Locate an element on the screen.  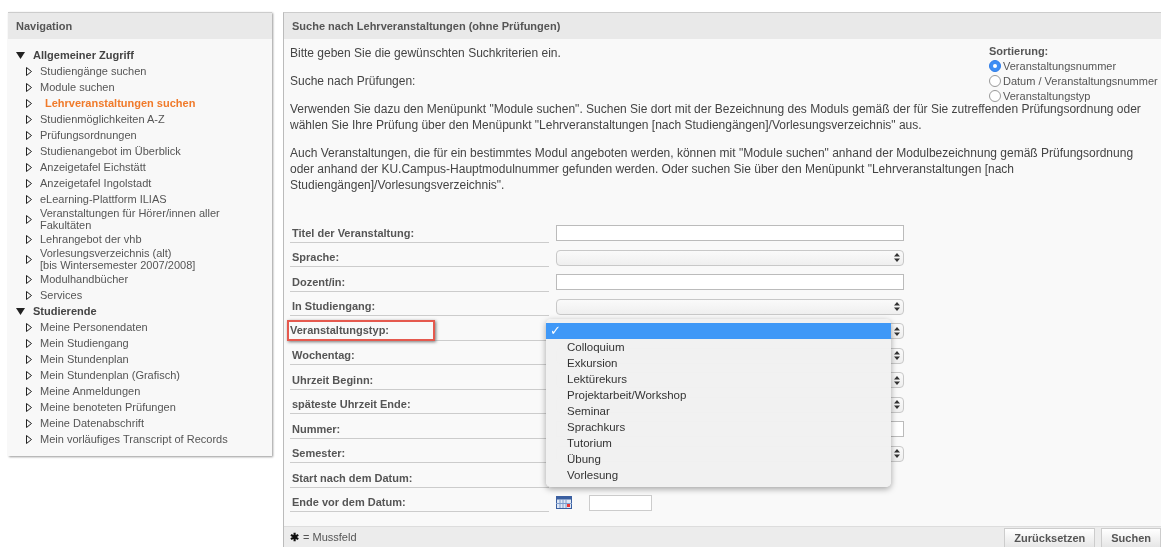
nav-group-label: Studierende is located at coordinates (65, 311).